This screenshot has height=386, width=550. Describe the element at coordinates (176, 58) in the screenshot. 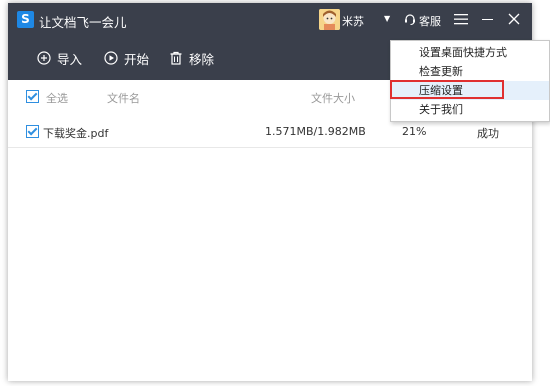

I see `trash-icon` at that location.